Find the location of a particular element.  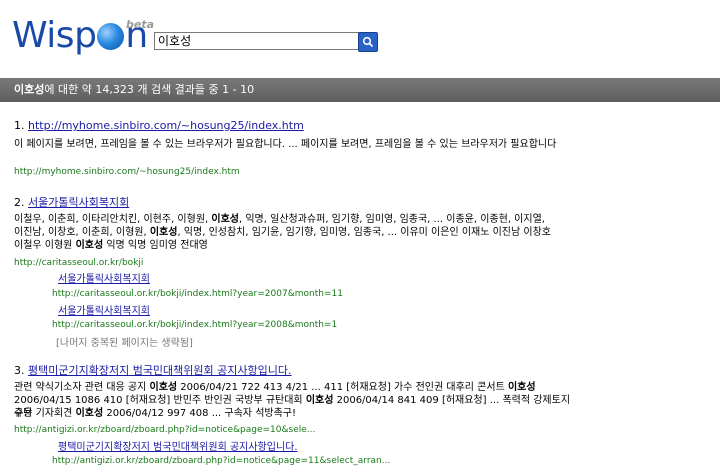

search-icon is located at coordinates (368, 42).